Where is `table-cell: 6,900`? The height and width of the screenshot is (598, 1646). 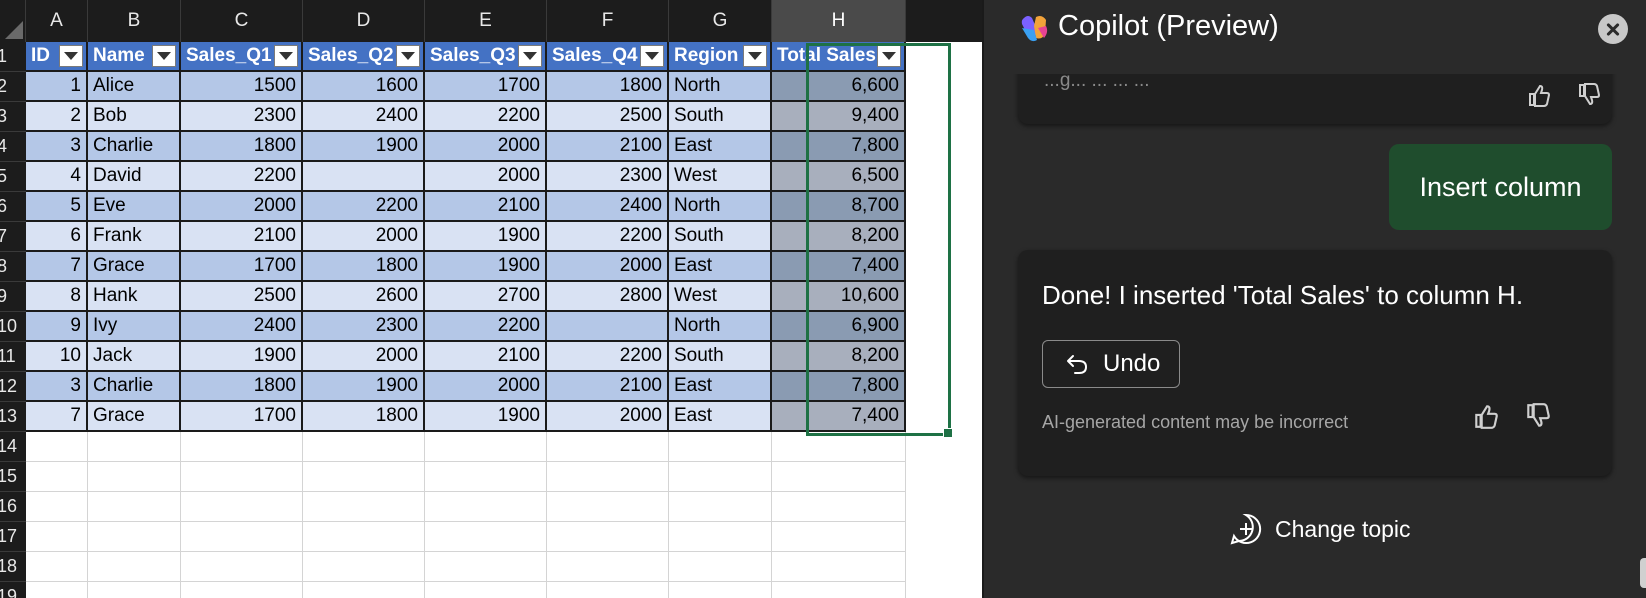
table-cell: 6,900 is located at coordinates (839, 327).